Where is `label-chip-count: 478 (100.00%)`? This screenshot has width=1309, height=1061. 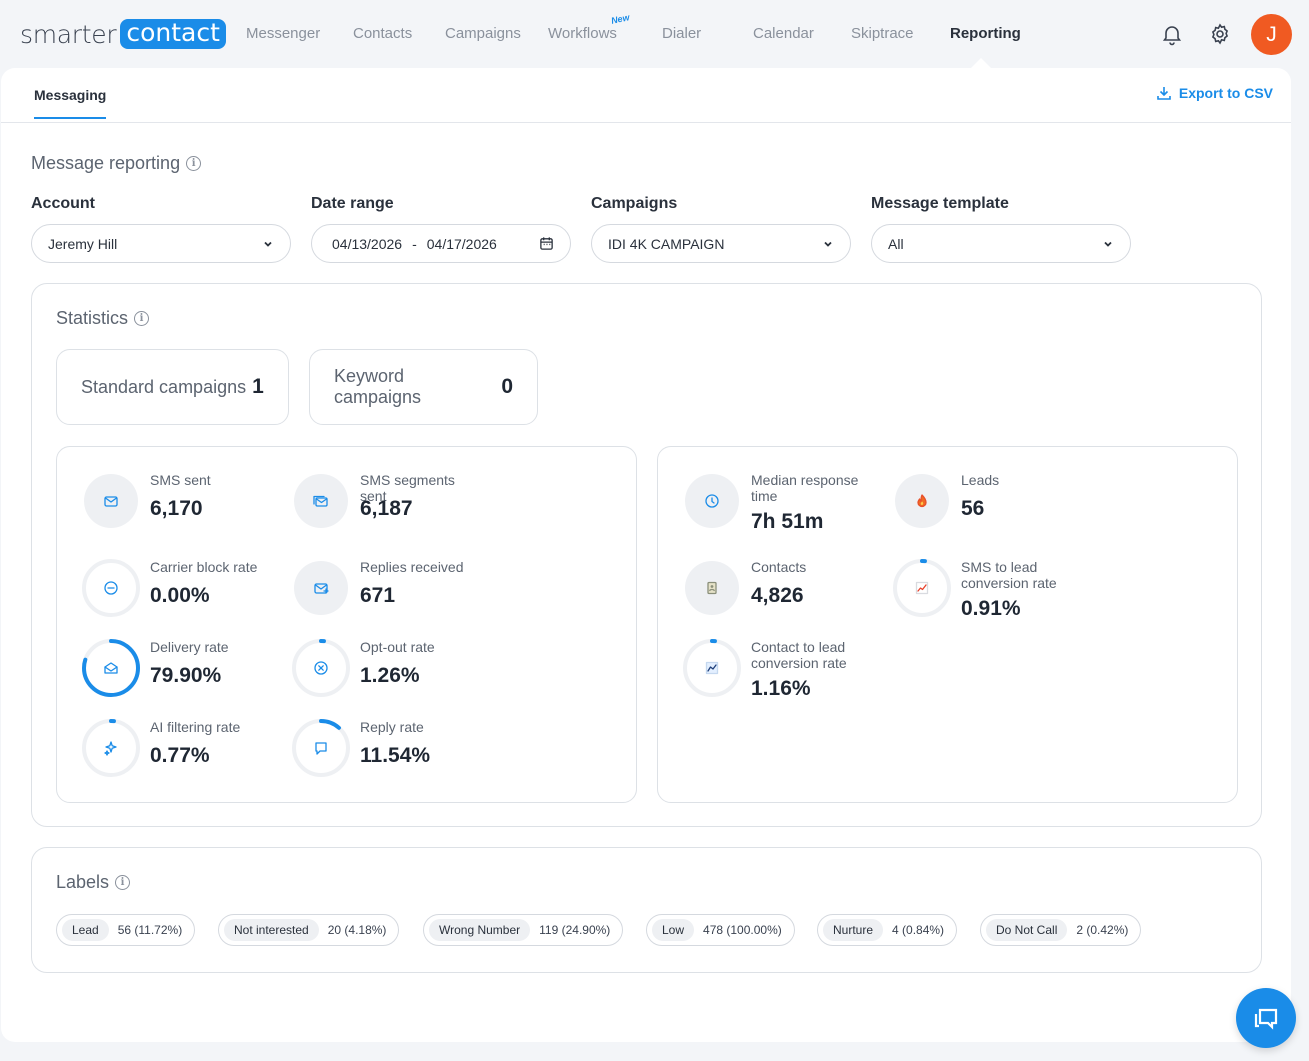 label-chip-count: 478 (100.00%) is located at coordinates (742, 930).